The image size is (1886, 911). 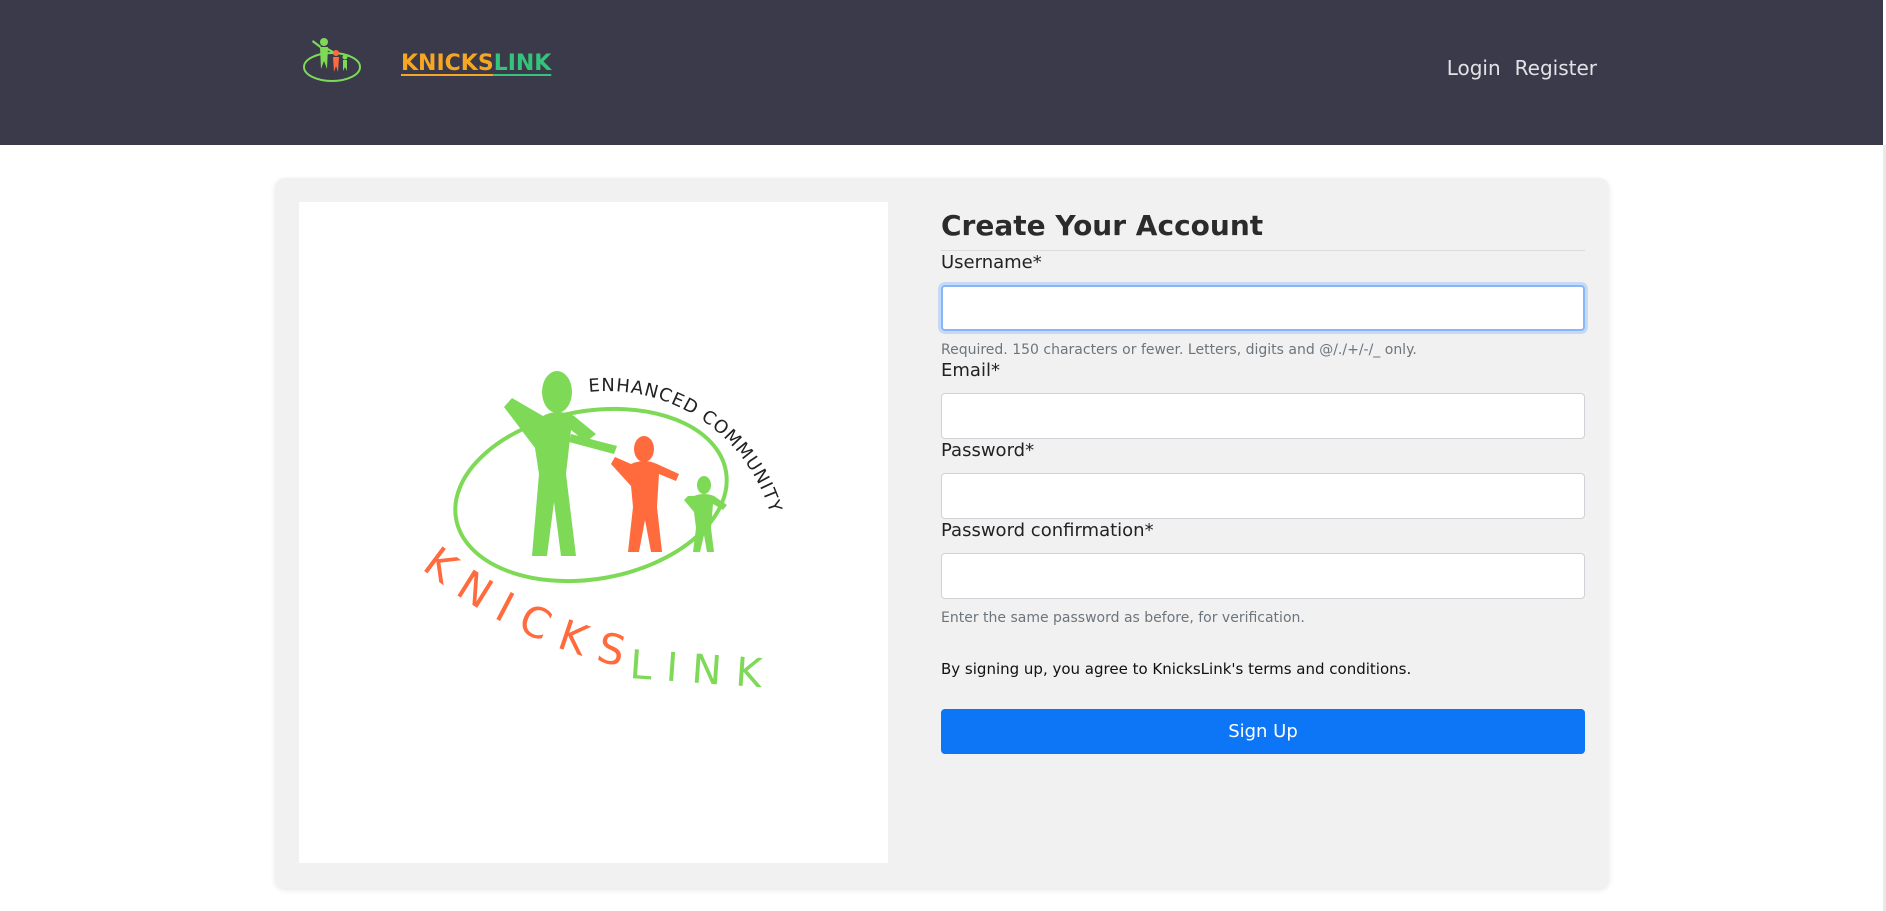 I want to click on svg-text: KNICKS, so click(x=529, y=608).